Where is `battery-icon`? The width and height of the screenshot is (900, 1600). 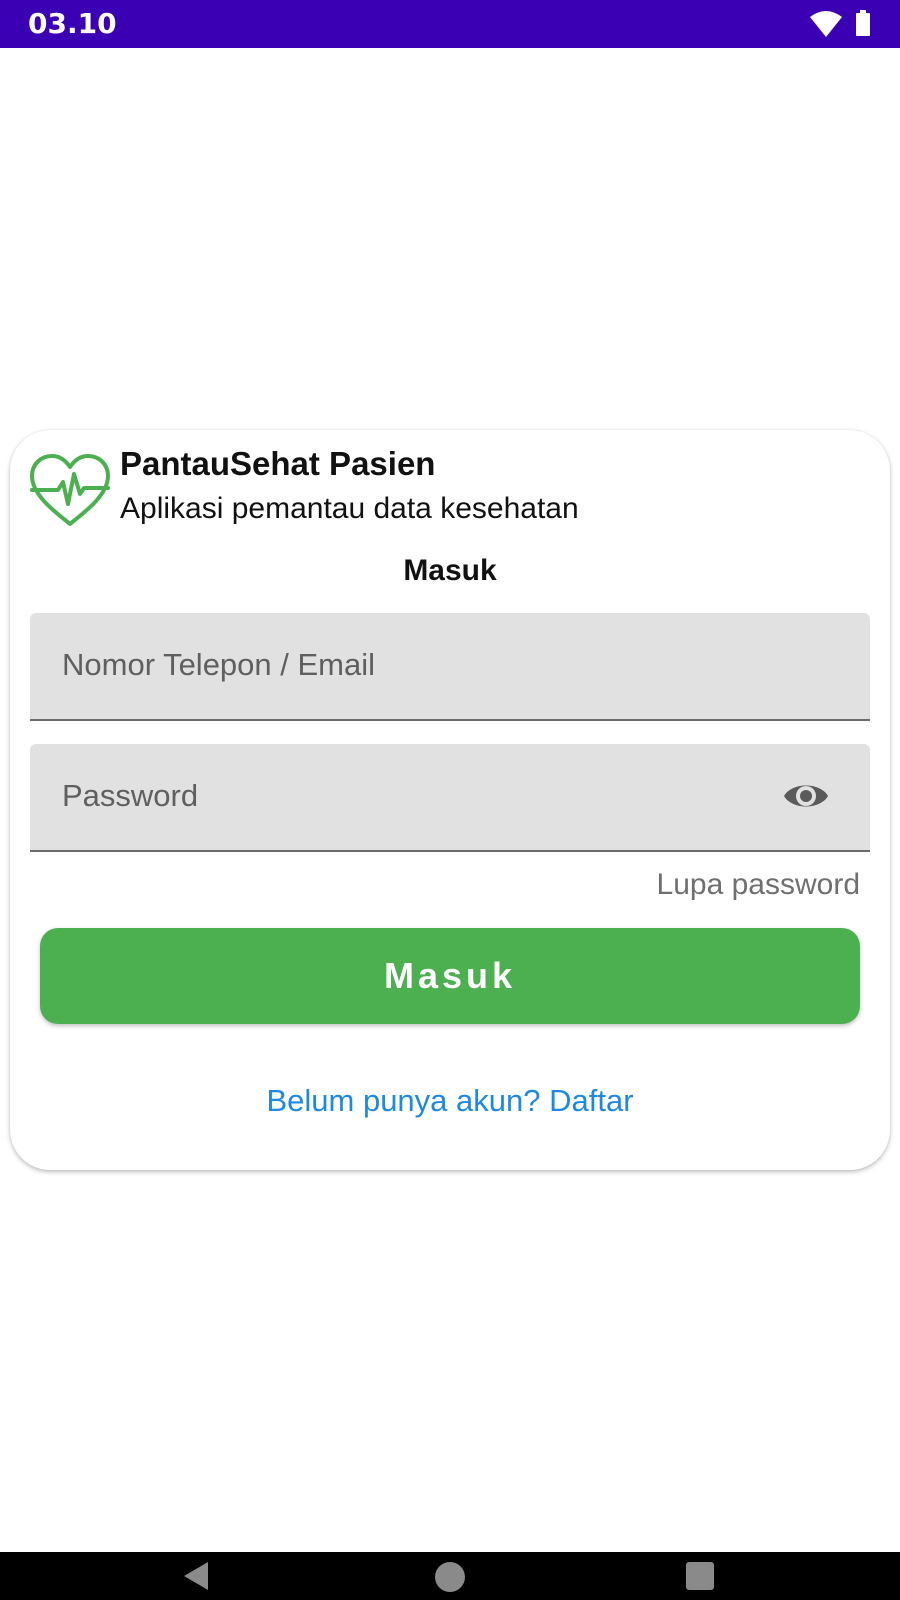 battery-icon is located at coordinates (863, 23).